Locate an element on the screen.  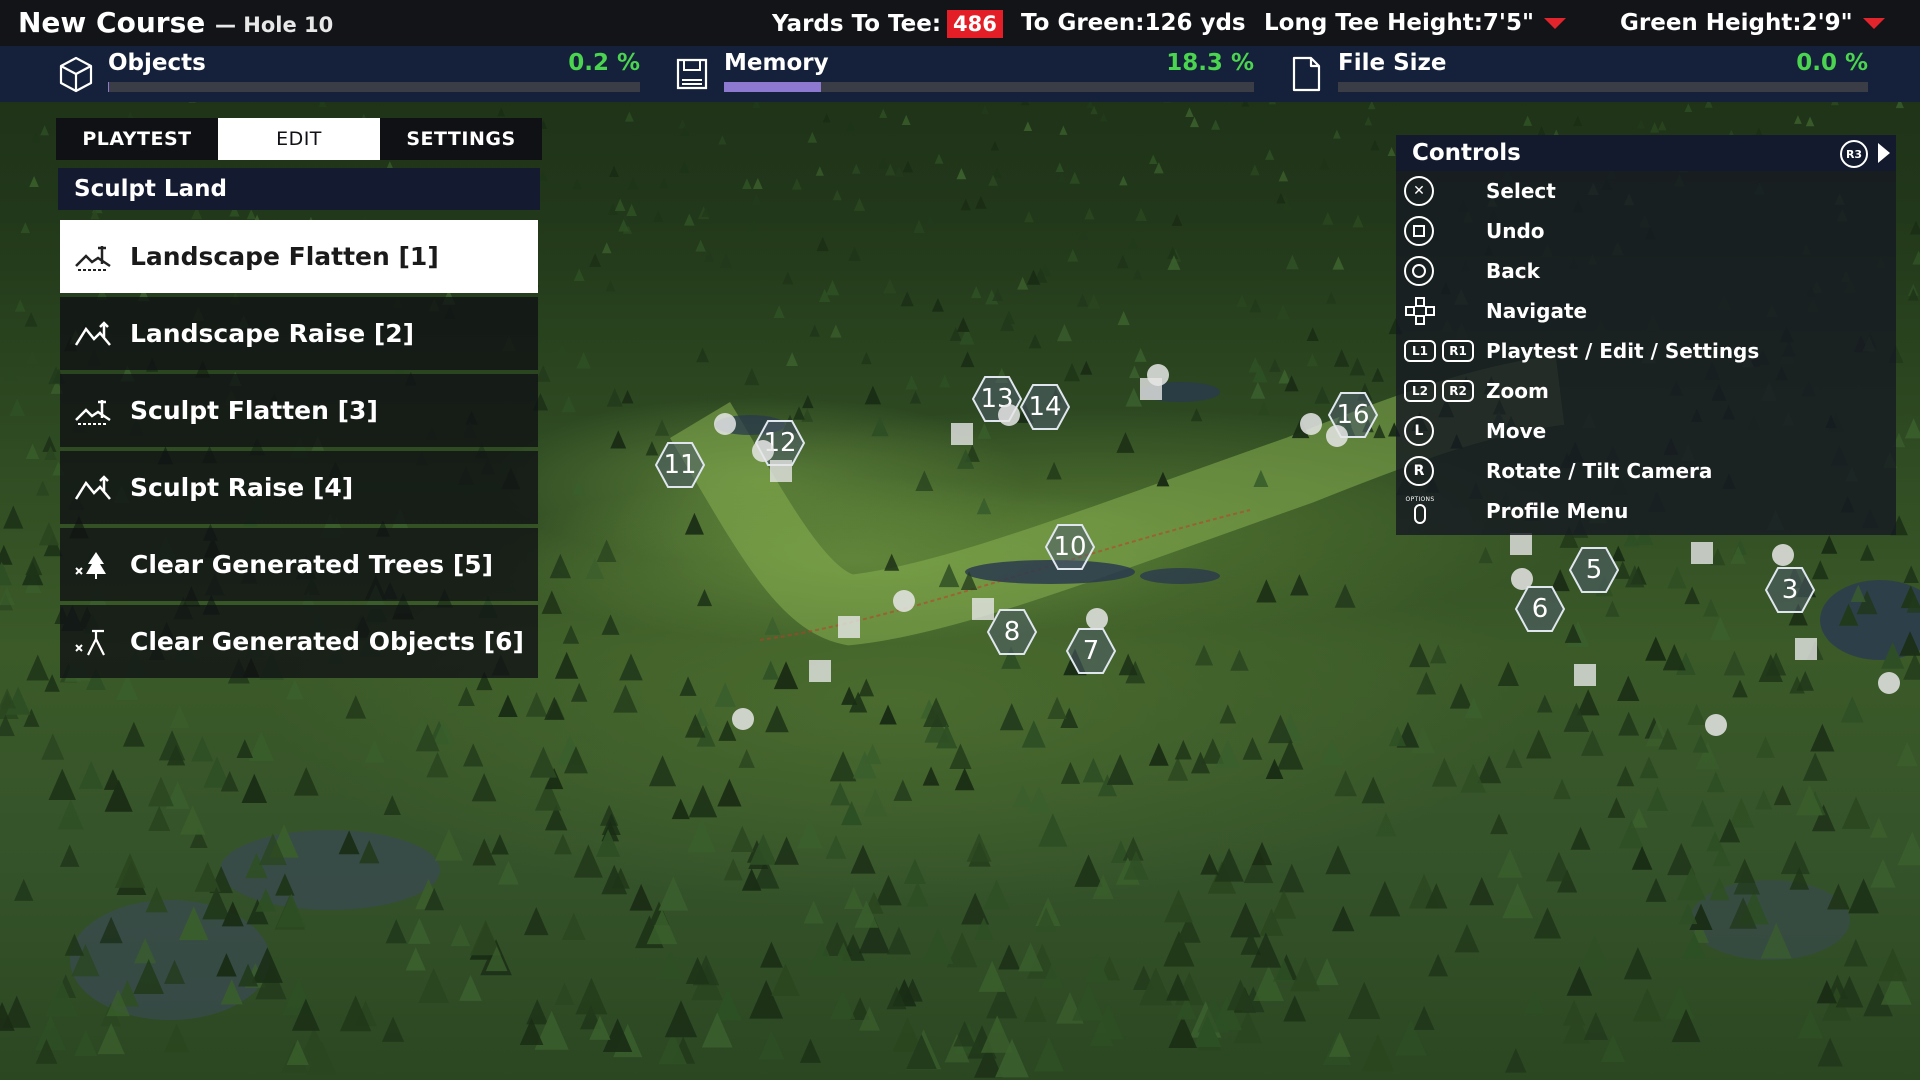
tool-sculpt-flatten: Sculpt Flatten [3] is located at coordinates (299, 410).